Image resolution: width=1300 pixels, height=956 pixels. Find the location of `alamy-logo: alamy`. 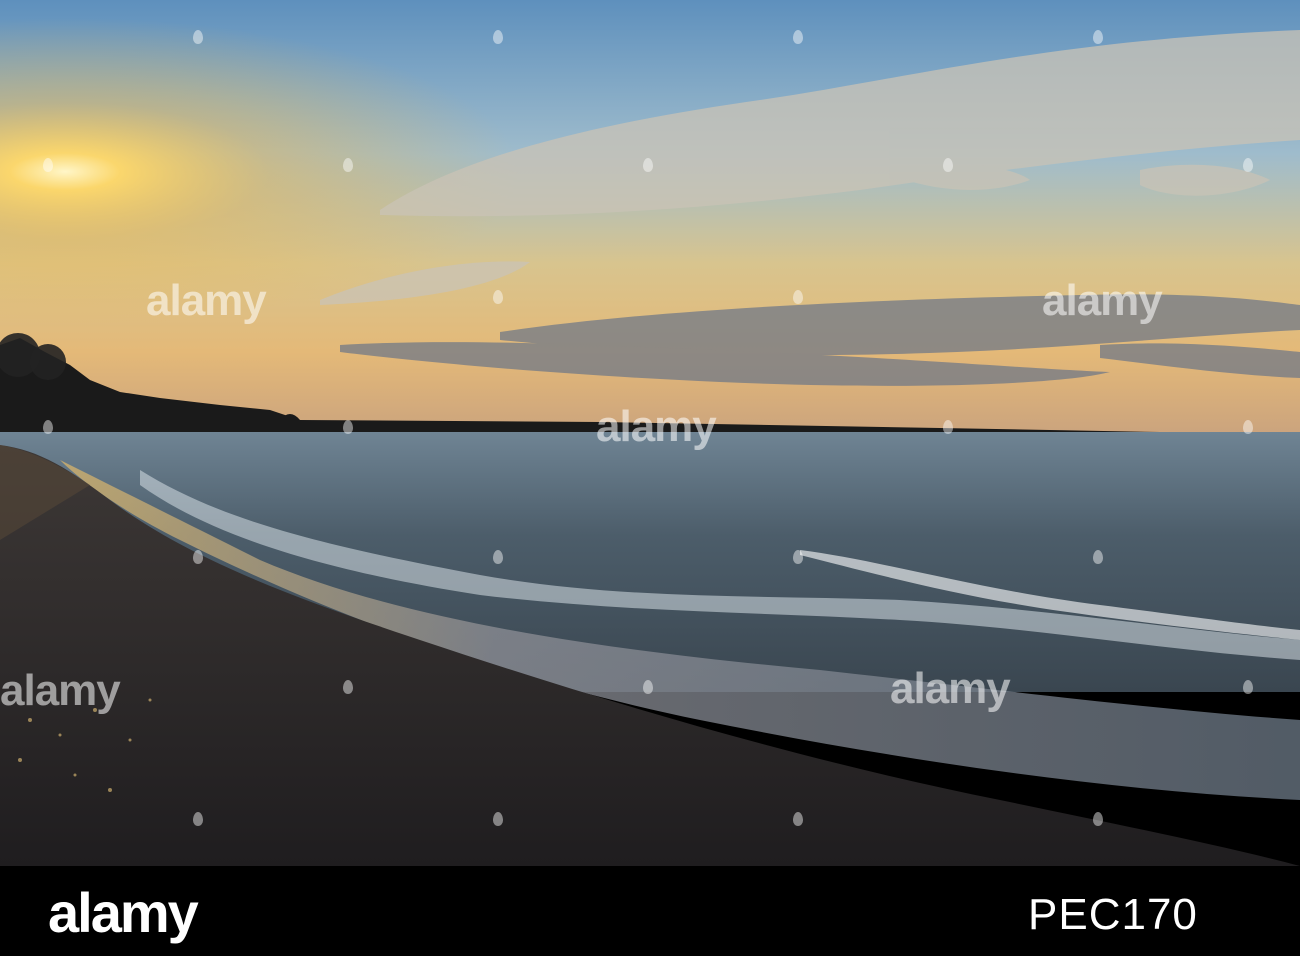

alamy-logo: alamy is located at coordinates (123, 912).